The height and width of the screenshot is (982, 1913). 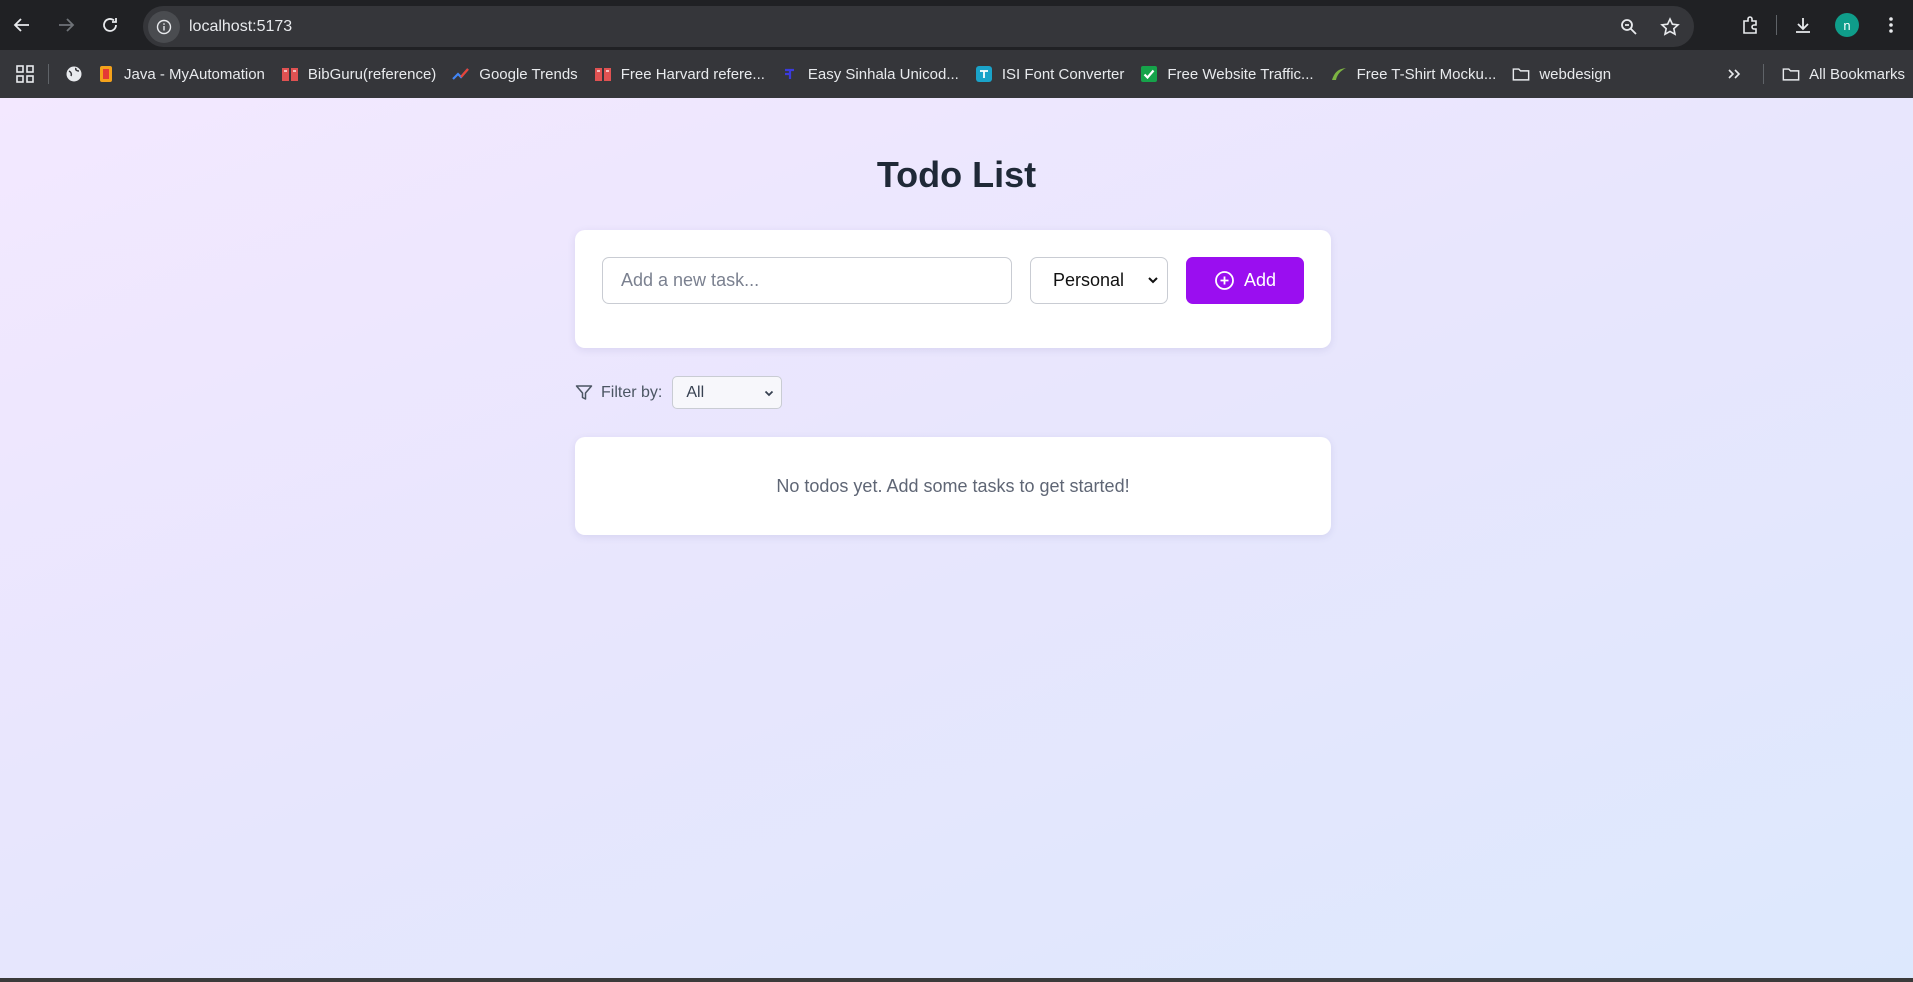 What do you see at coordinates (632, 392) in the screenshot?
I see `filter-label: Filter by:` at bounding box center [632, 392].